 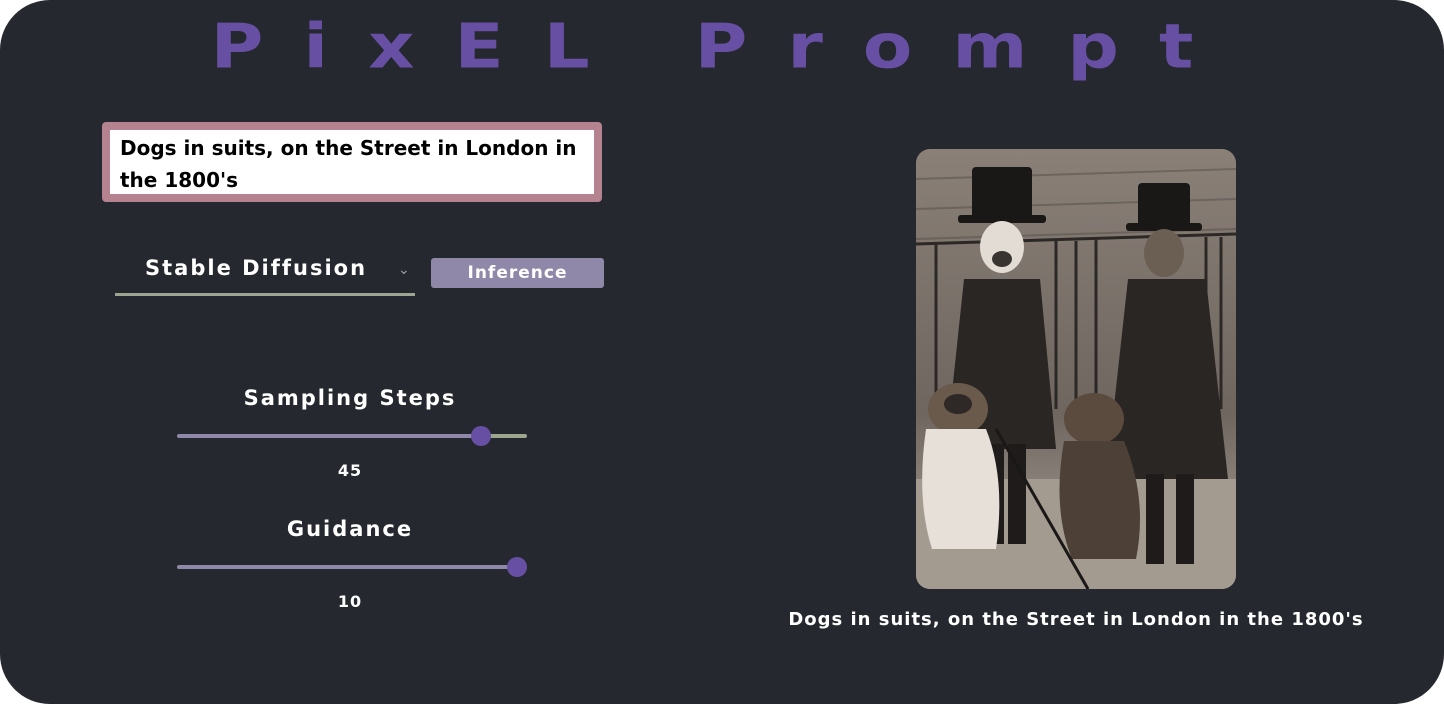 What do you see at coordinates (404, 270) in the screenshot?
I see `chevron-down-icon: ⌄` at bounding box center [404, 270].